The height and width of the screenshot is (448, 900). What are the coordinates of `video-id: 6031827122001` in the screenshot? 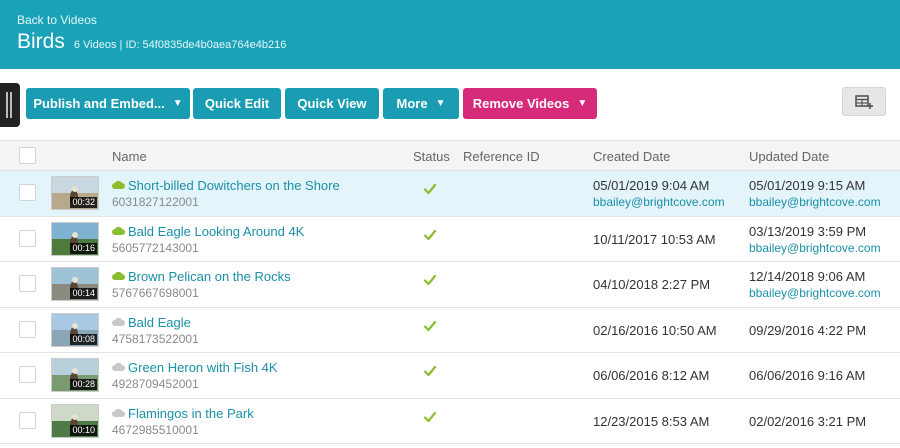 It's located at (155, 202).